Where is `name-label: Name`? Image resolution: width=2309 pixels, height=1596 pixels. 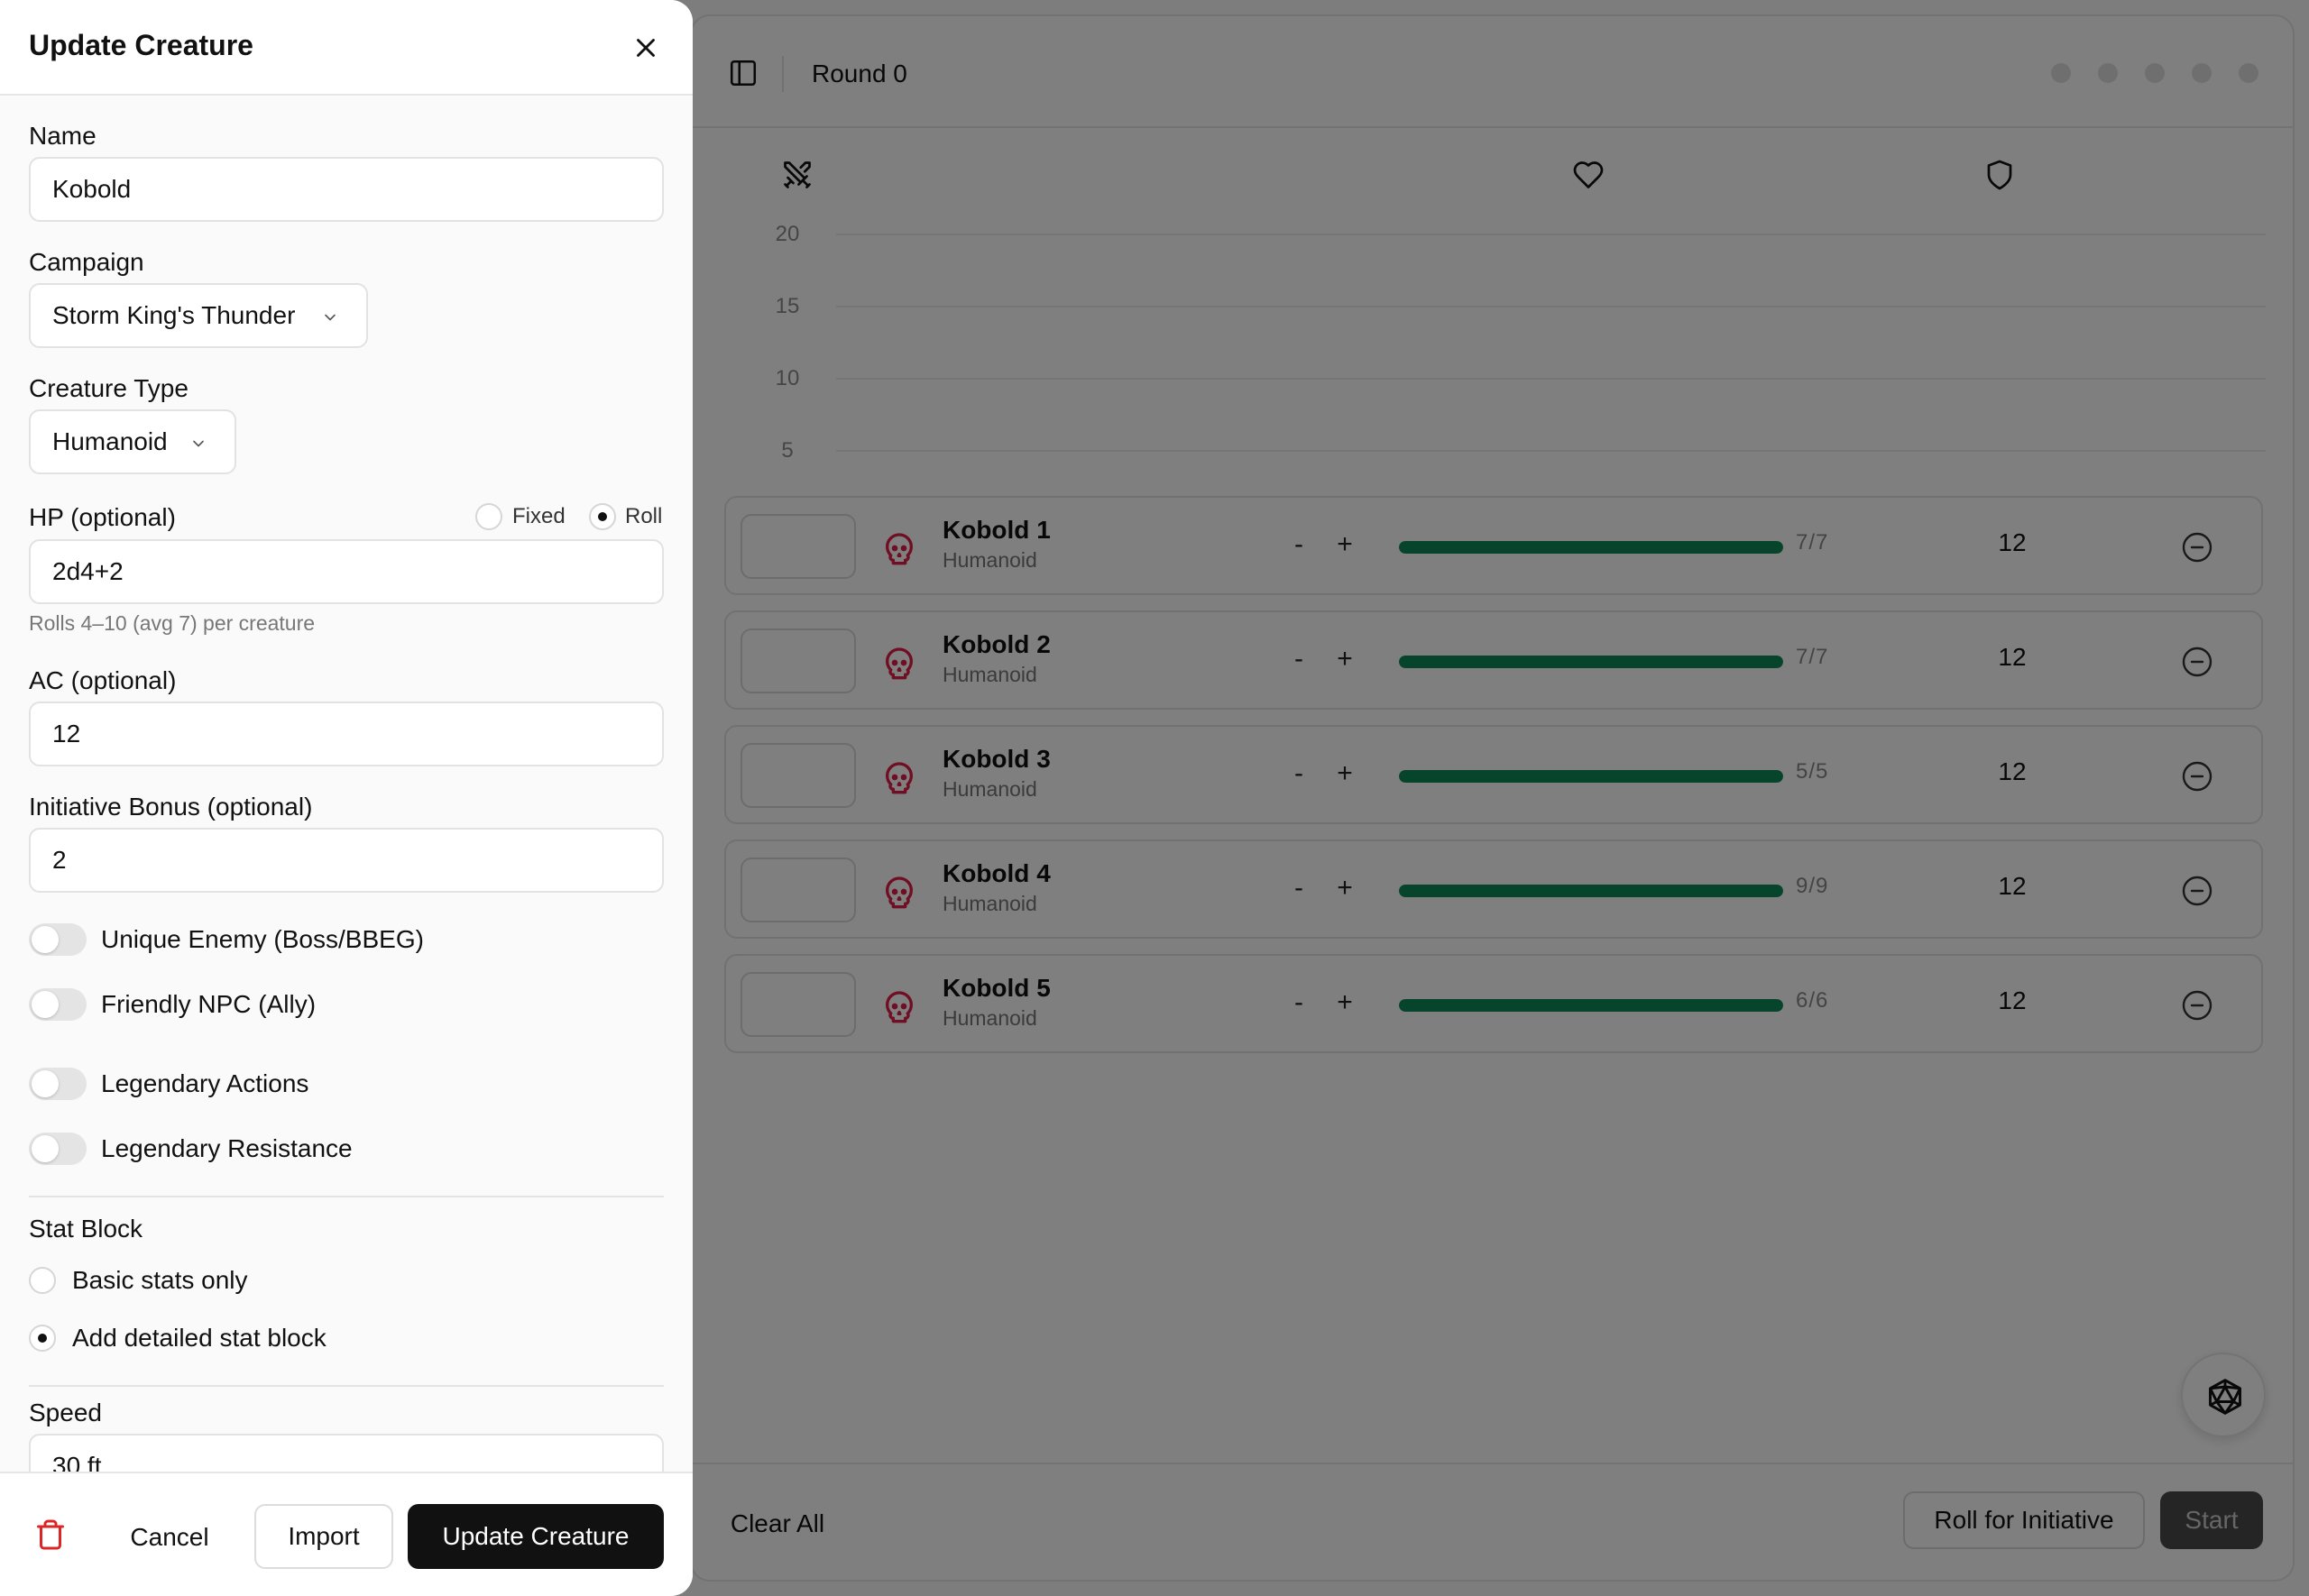
name-label: Name is located at coordinates (63, 136).